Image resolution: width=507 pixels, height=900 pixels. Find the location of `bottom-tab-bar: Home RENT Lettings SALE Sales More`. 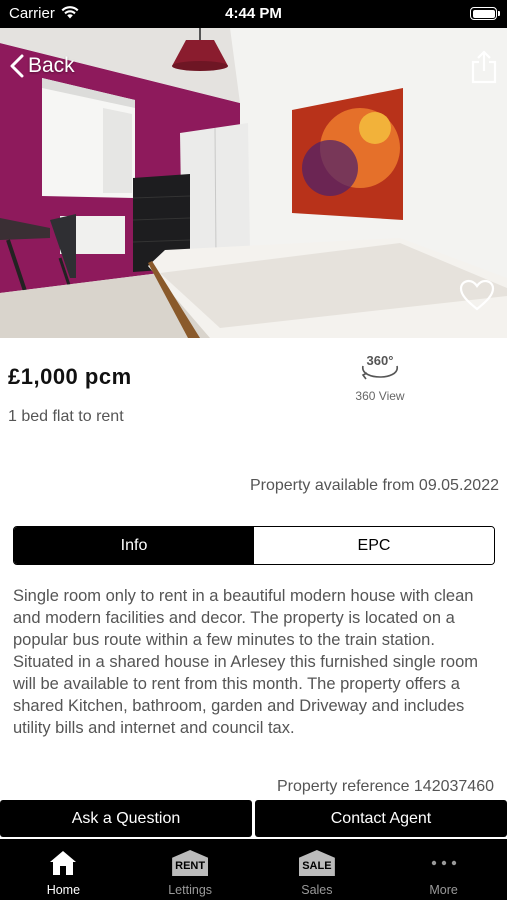

bottom-tab-bar: Home RENT Lettings SALE Sales More is located at coordinates (253, 869).